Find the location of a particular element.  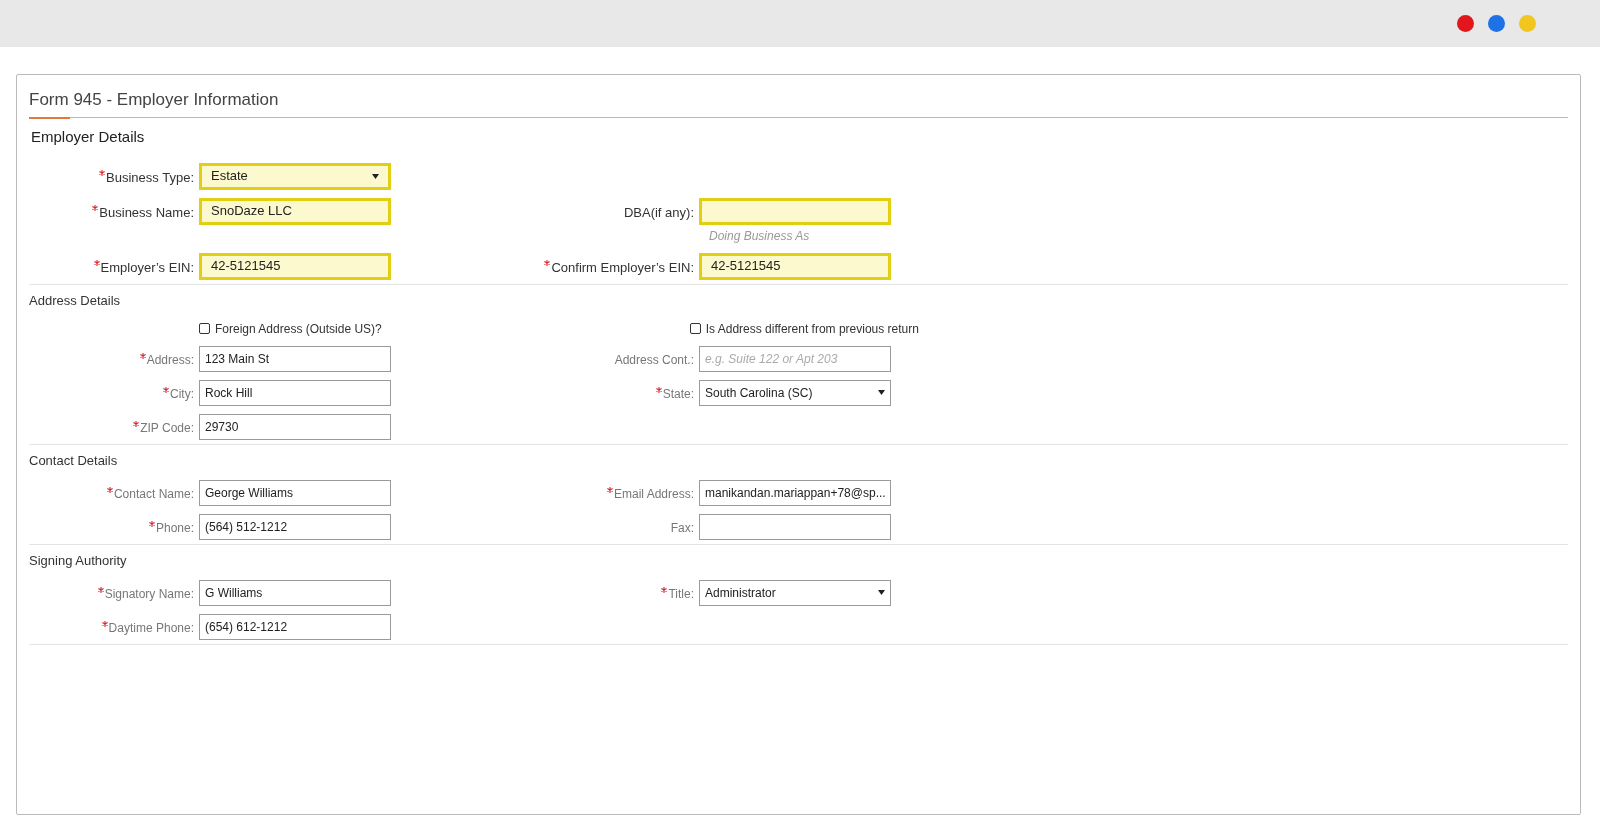

section-title: Signing Authority is located at coordinates (78, 560).